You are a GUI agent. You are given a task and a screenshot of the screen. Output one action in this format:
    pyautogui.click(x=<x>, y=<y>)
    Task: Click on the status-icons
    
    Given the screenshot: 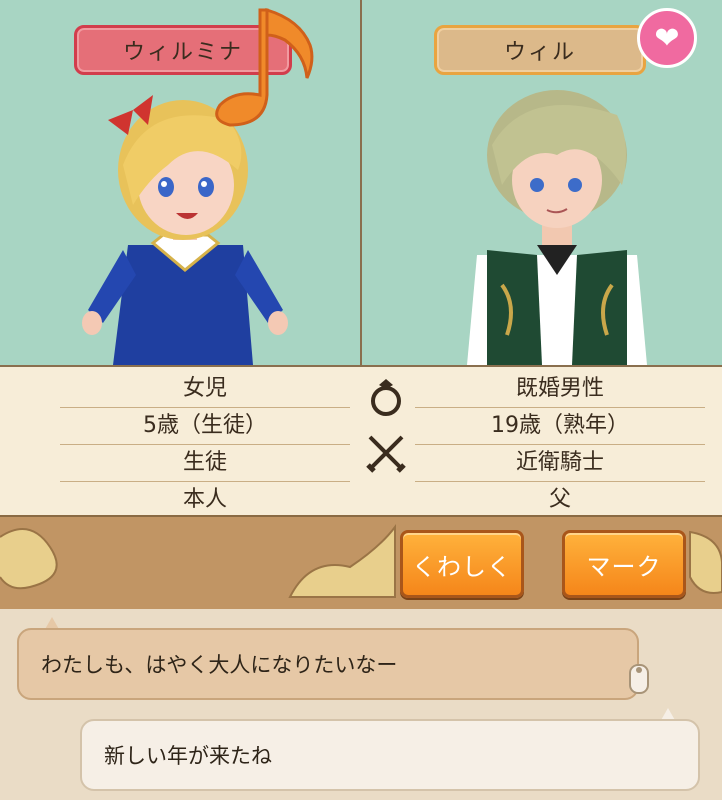 What is the action you would take?
    pyautogui.click(x=389, y=427)
    